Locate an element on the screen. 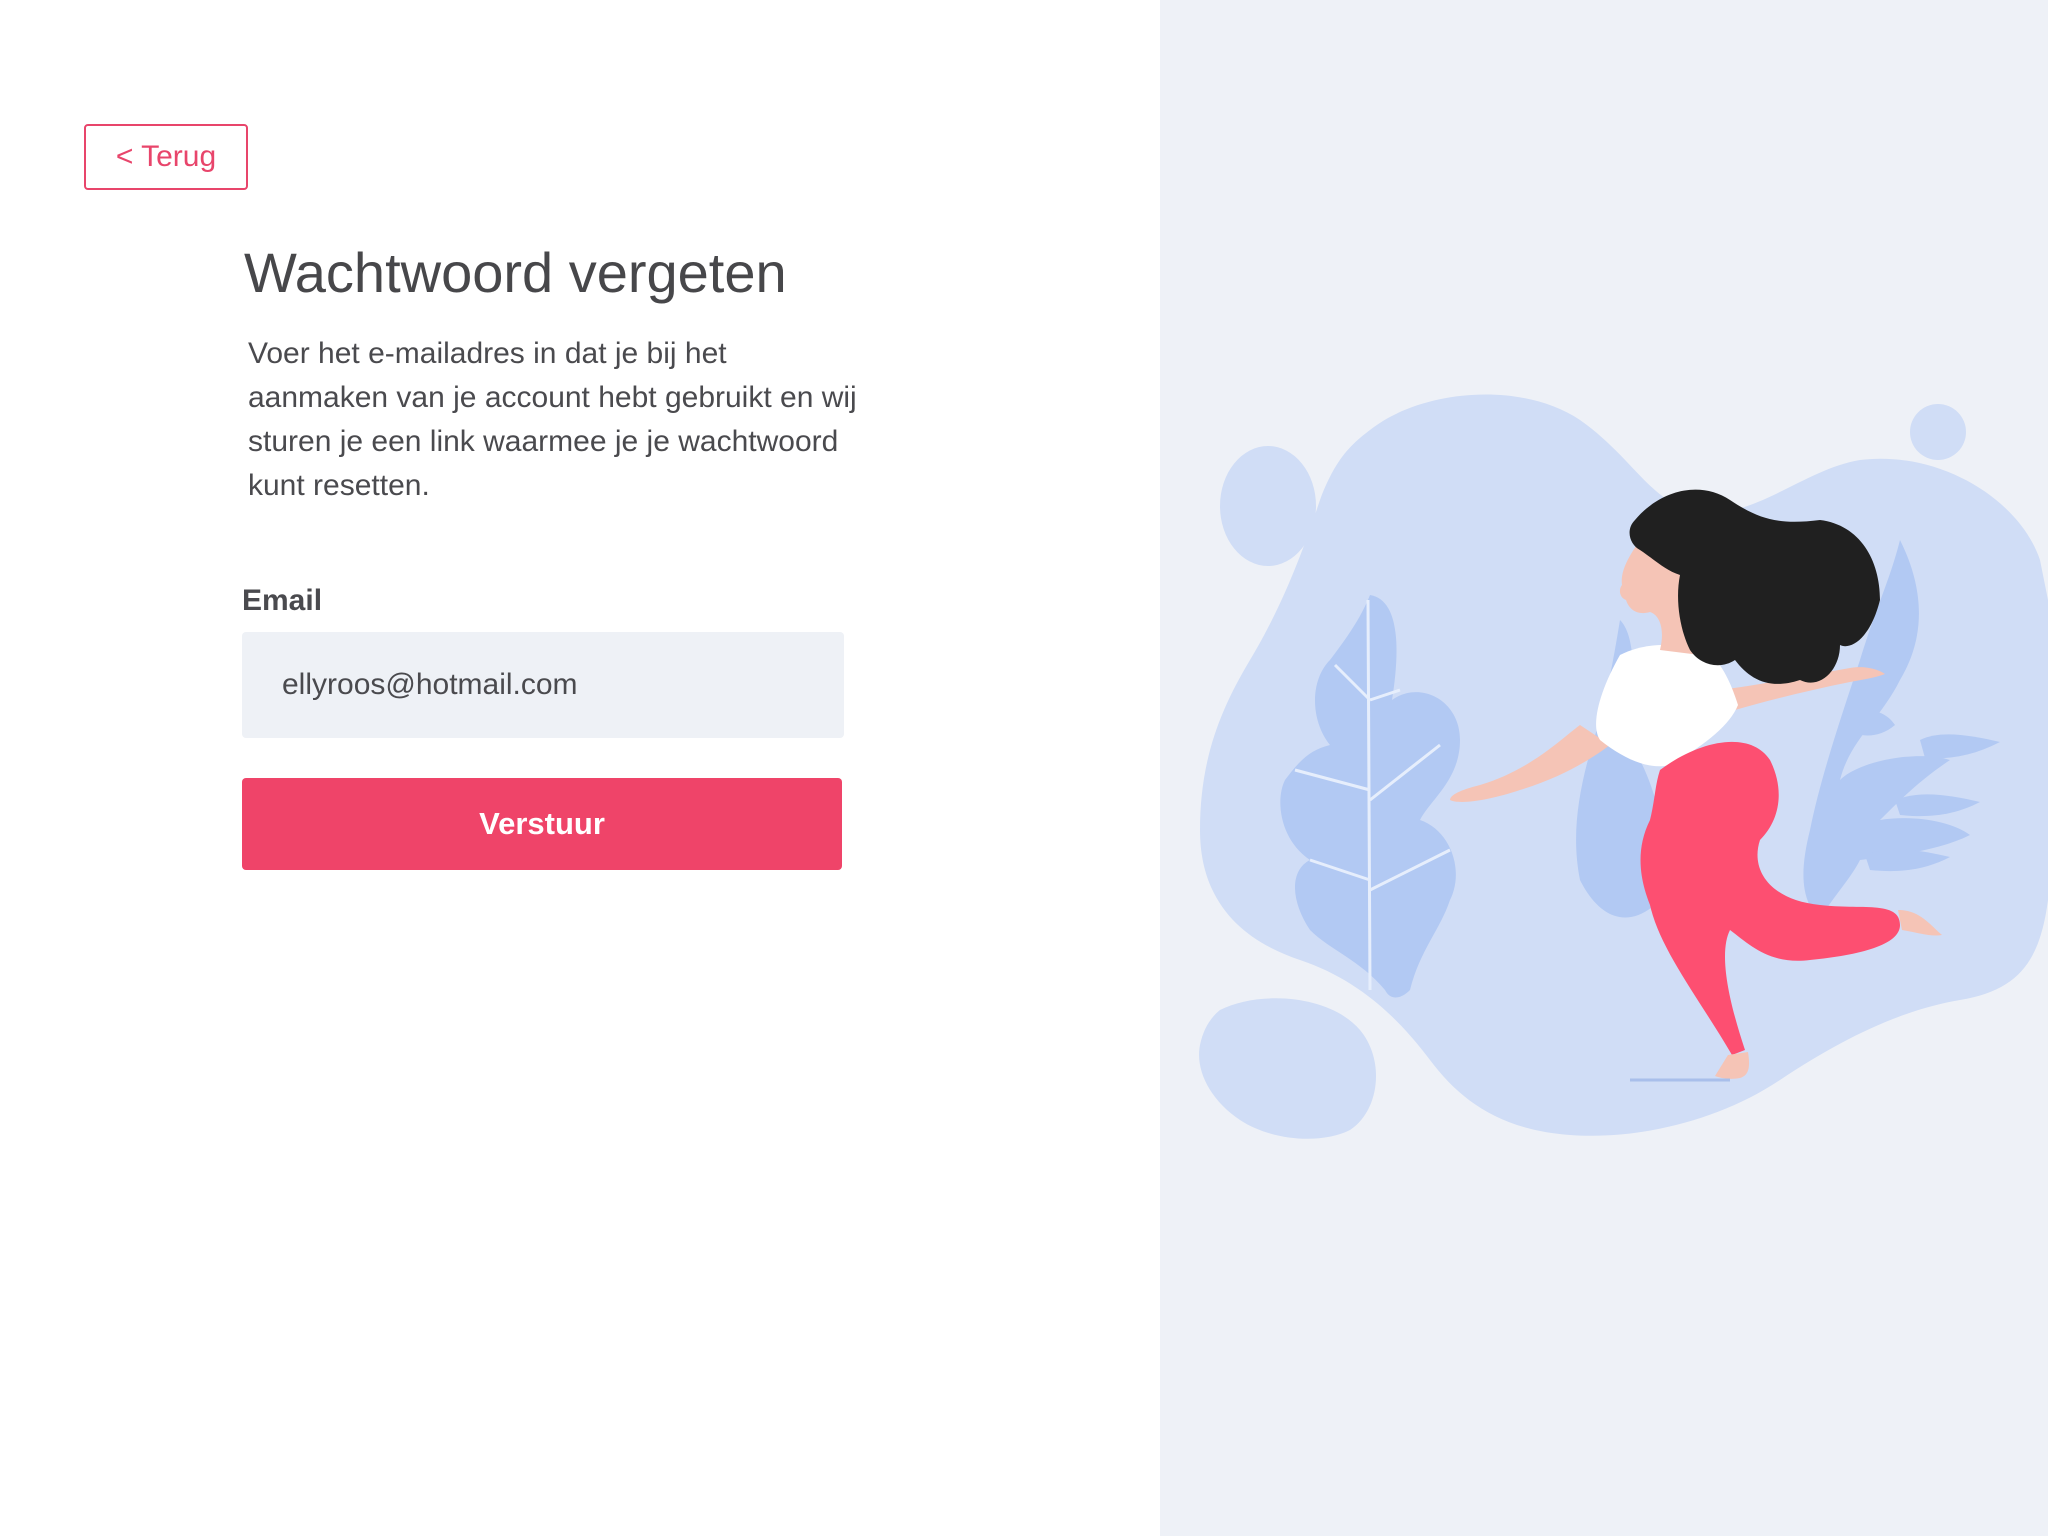 This screenshot has width=2048, height=1536. back-button: < Terug is located at coordinates (166, 157).